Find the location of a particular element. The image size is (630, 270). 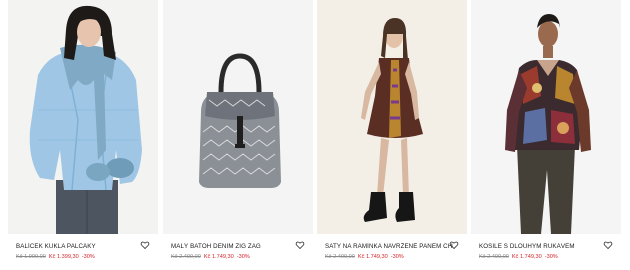

sale-price: Kč 1.399,30 is located at coordinates (63, 257).